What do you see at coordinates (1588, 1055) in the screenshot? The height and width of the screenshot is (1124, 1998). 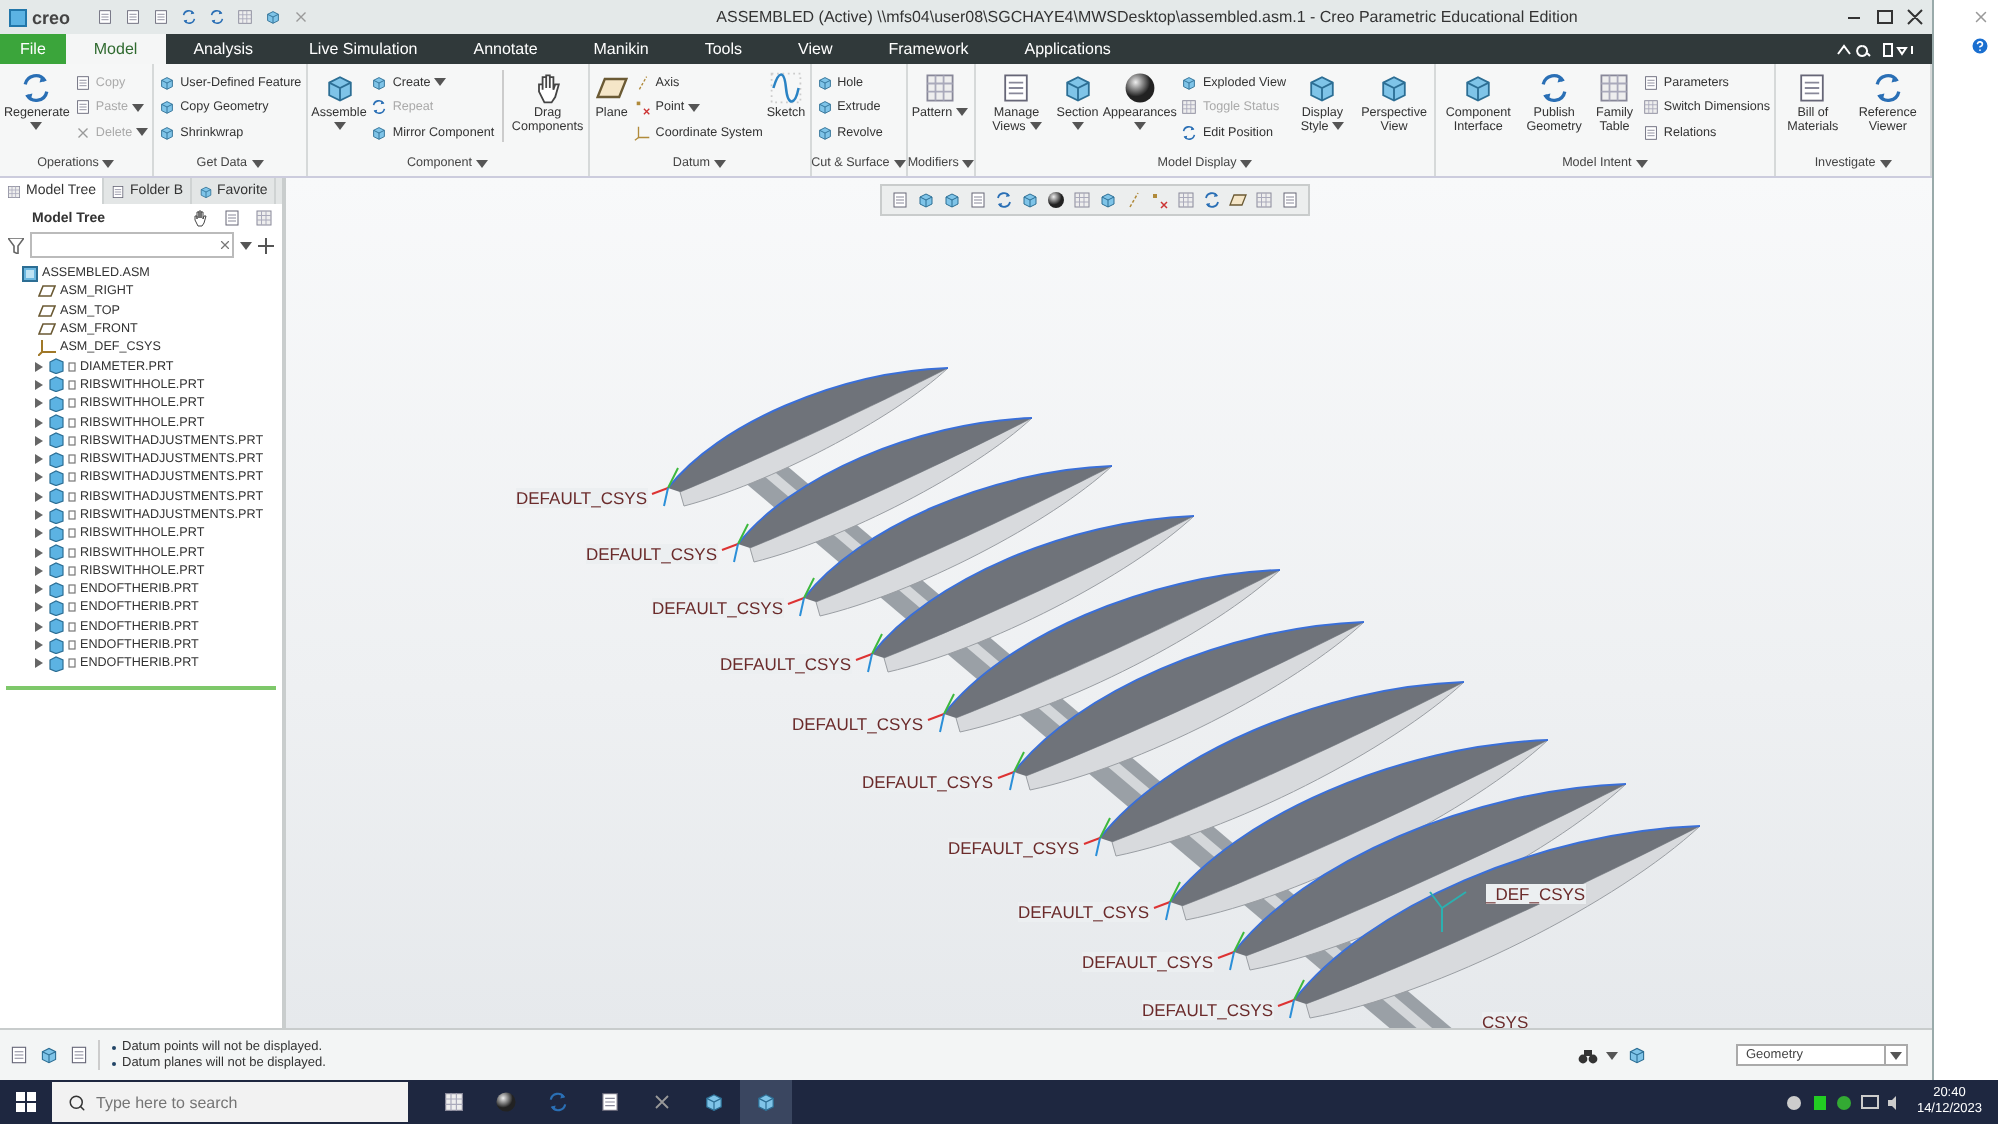 I see `binoculars-icon` at bounding box center [1588, 1055].